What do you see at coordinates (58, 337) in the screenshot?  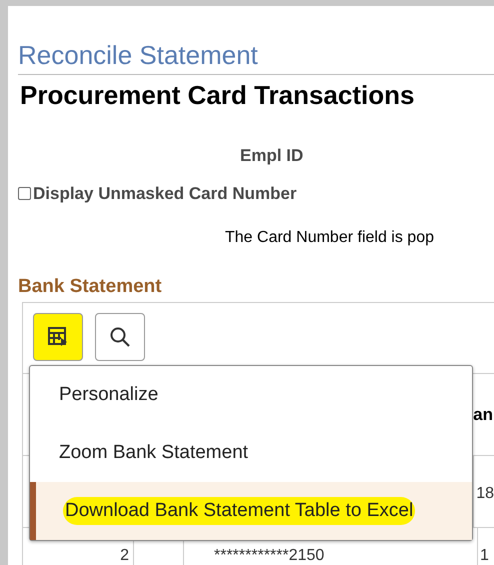 I see `grid-action-button` at bounding box center [58, 337].